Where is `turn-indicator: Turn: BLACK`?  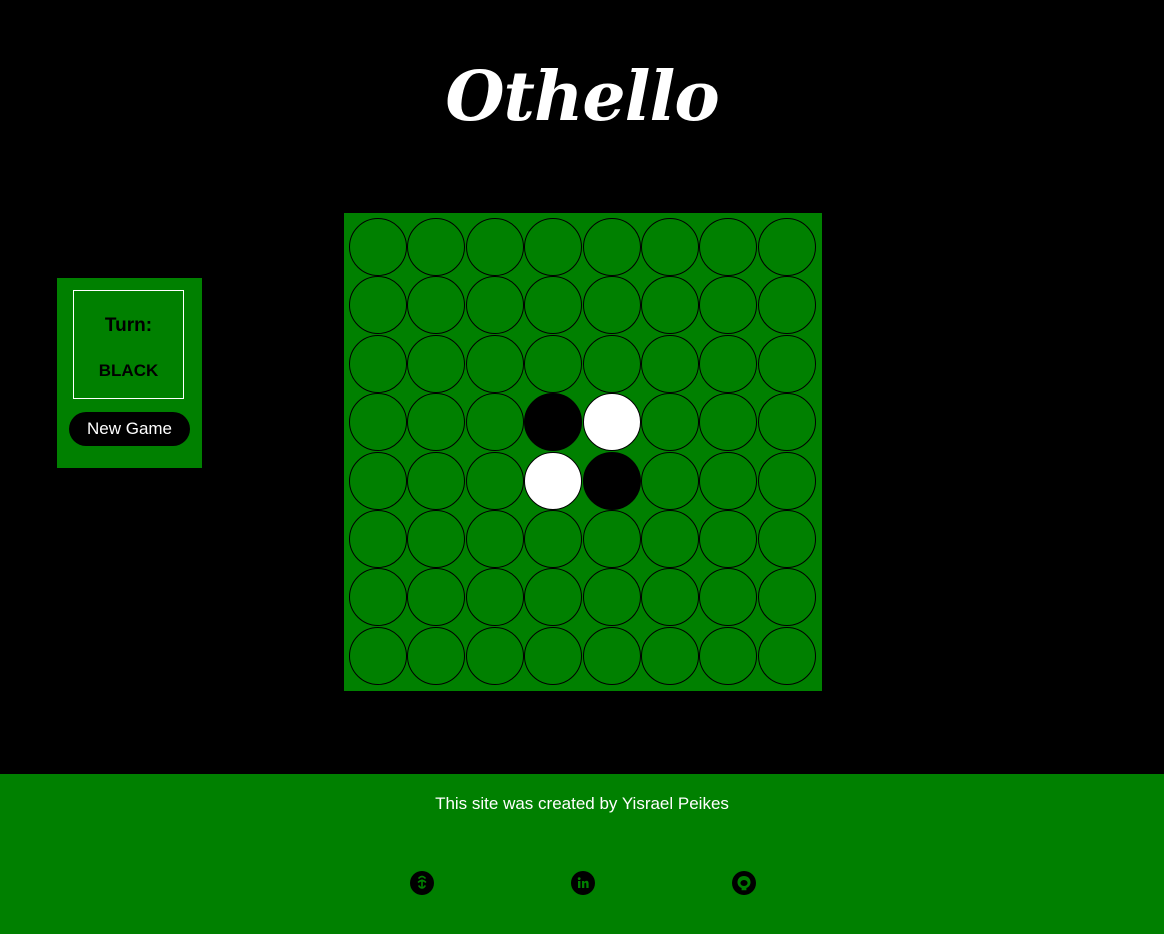 turn-indicator: Turn: BLACK is located at coordinates (128, 344).